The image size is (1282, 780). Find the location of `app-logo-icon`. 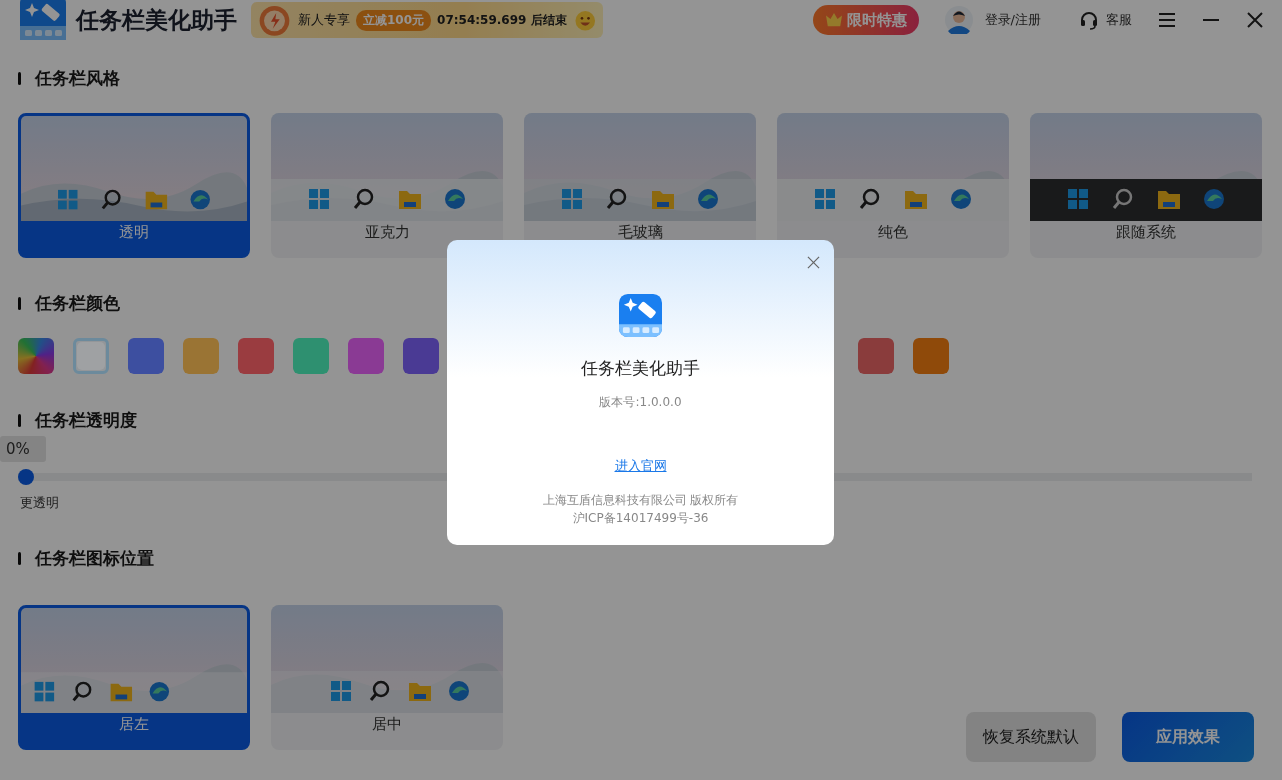

app-logo-icon is located at coordinates (640, 315).